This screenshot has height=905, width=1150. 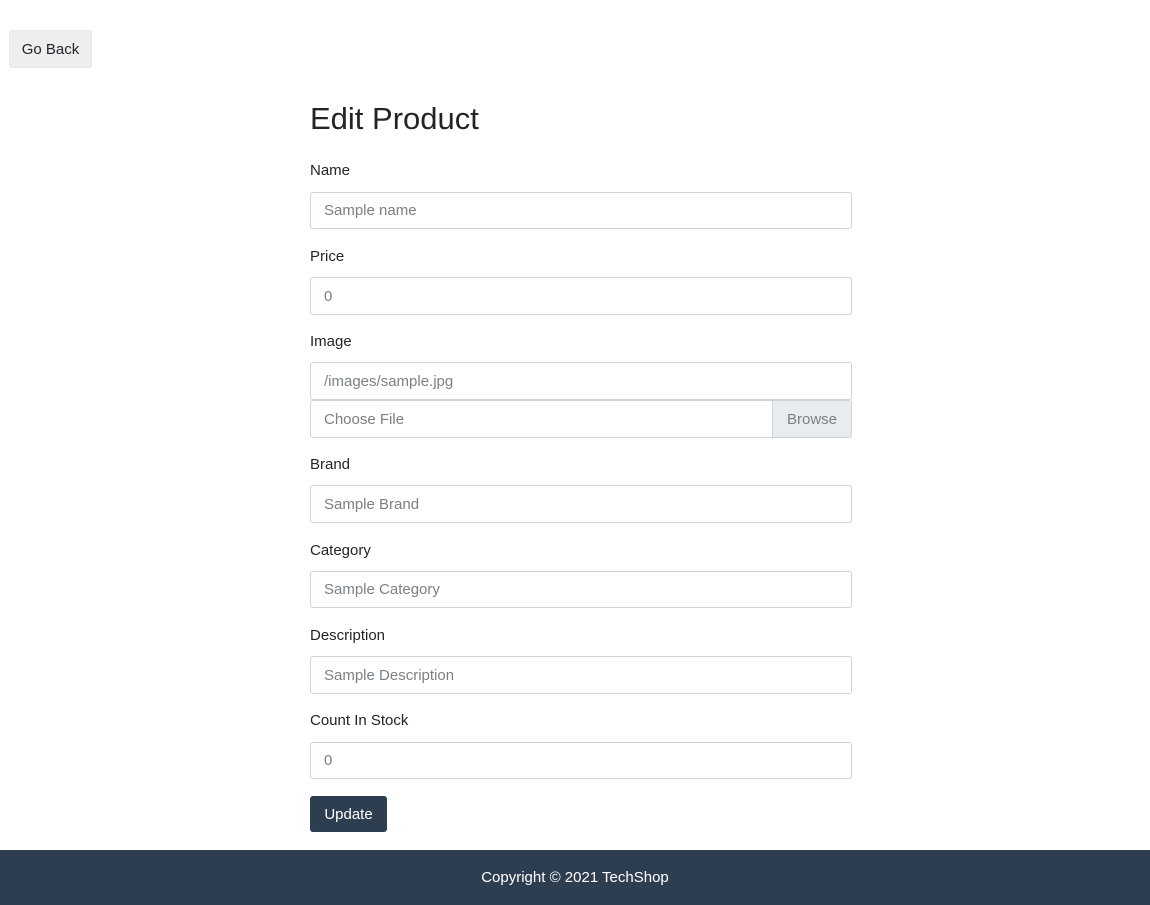 What do you see at coordinates (340, 550) in the screenshot?
I see `category-label: Category` at bounding box center [340, 550].